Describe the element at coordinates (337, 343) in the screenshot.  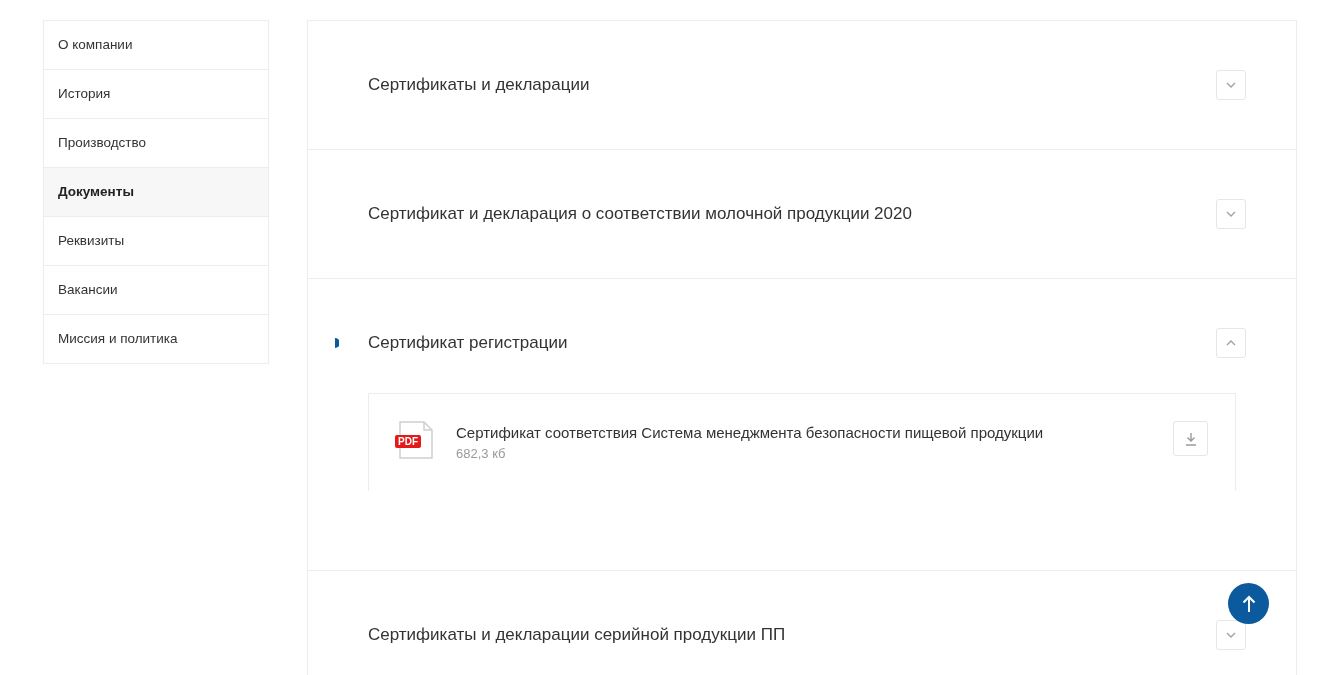
I see `active-marker-icon` at that location.